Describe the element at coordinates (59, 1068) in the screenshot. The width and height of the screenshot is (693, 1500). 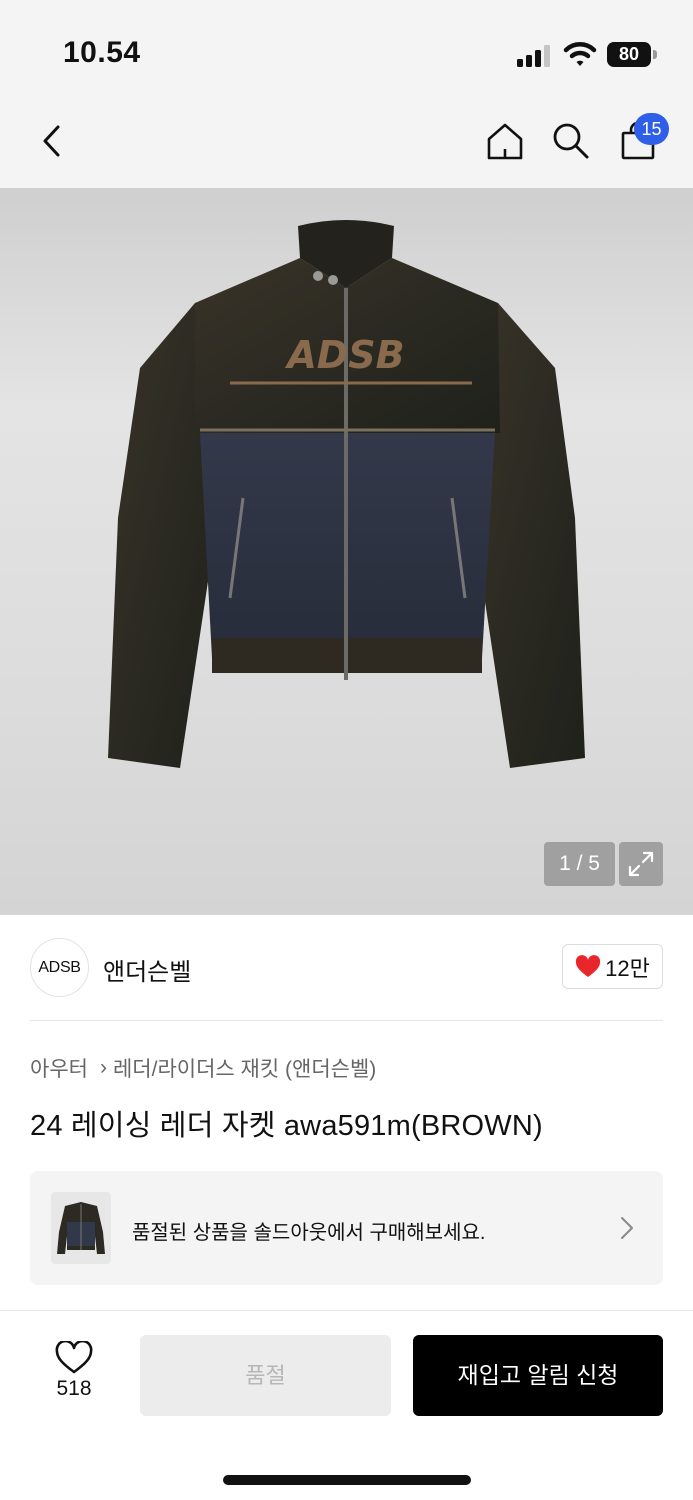
I see `breadcrumb-category: 아우터` at that location.